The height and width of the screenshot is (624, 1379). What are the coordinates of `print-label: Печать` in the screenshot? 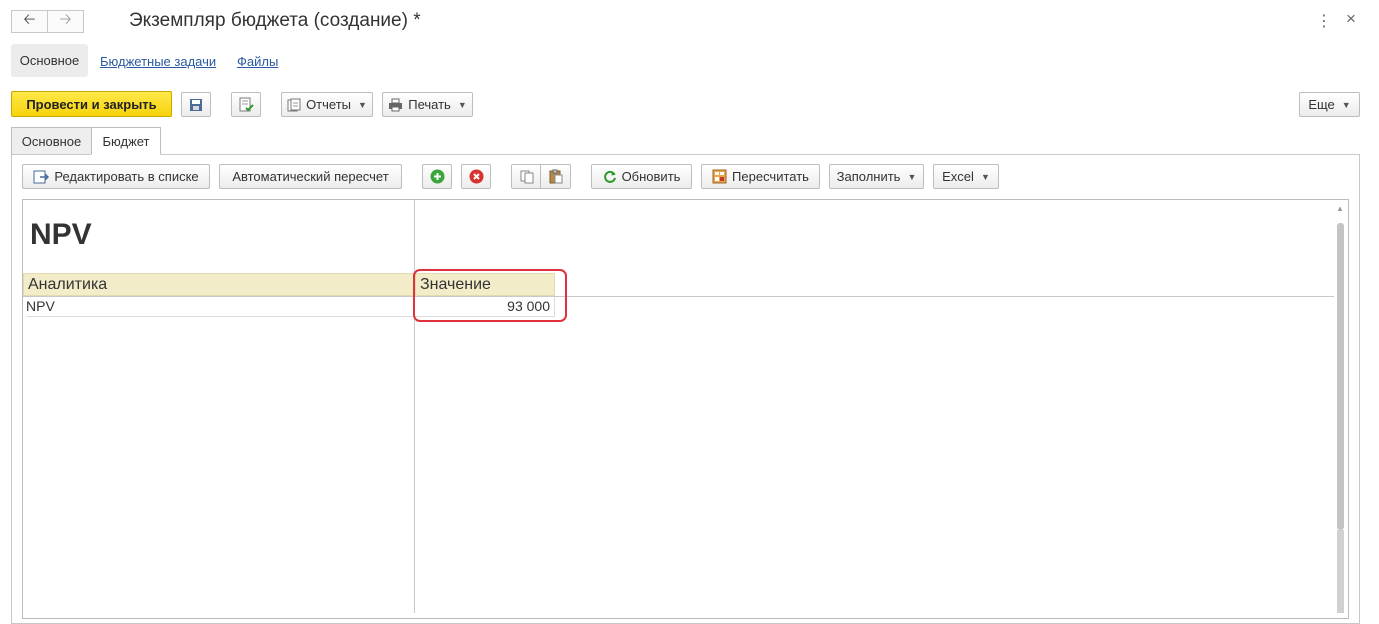 It's located at (429, 104).